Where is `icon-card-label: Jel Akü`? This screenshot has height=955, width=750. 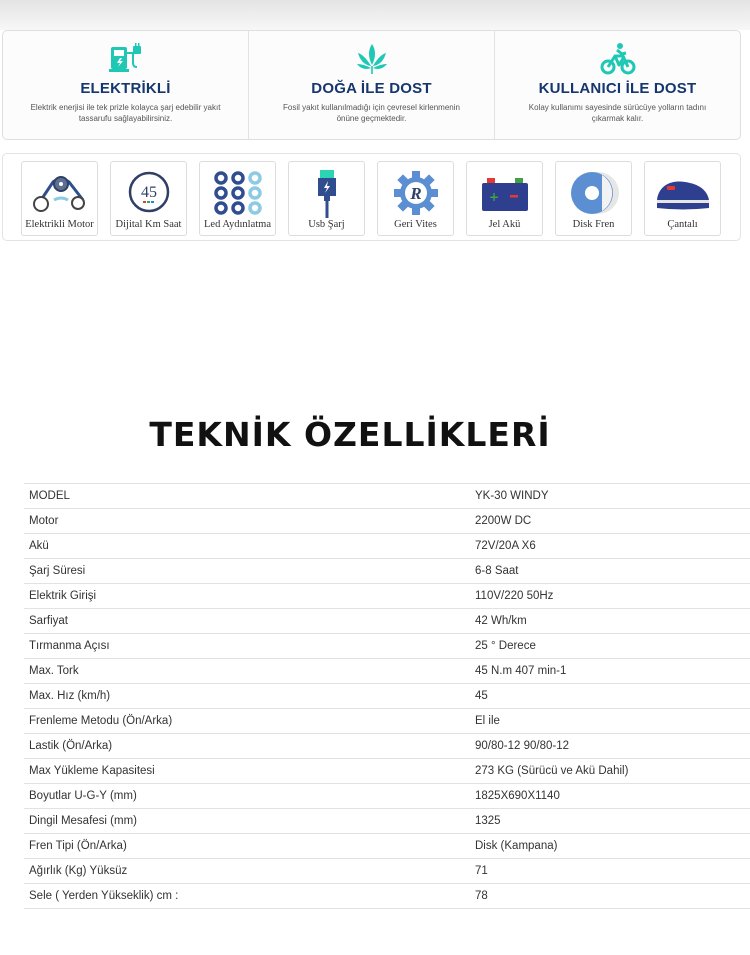 icon-card-label: Jel Akü is located at coordinates (504, 224).